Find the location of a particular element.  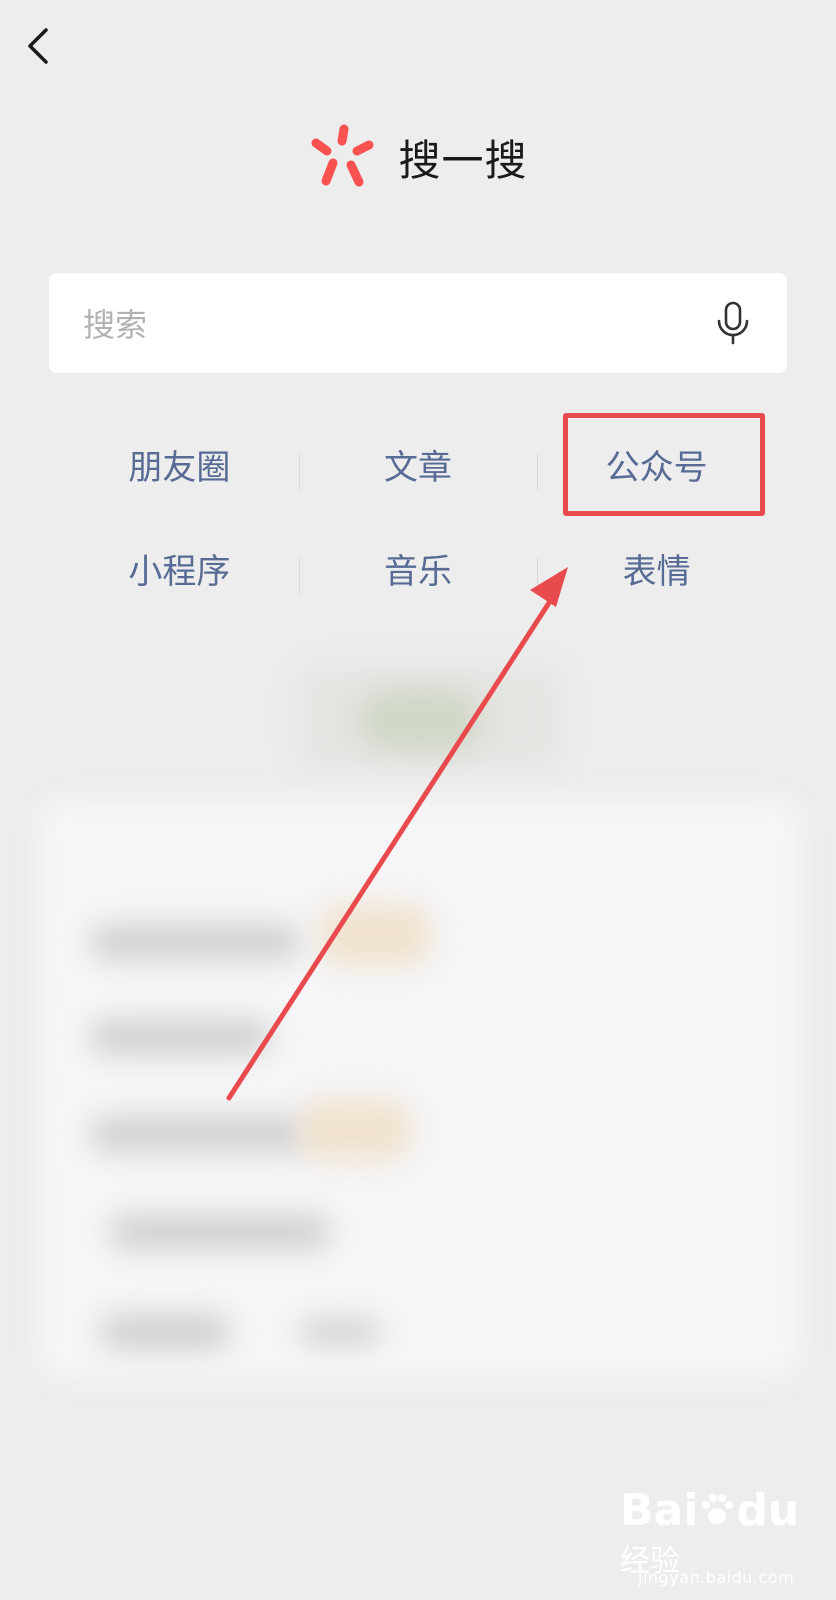

watermark-brand-2: du is located at coordinates (768, 1510).